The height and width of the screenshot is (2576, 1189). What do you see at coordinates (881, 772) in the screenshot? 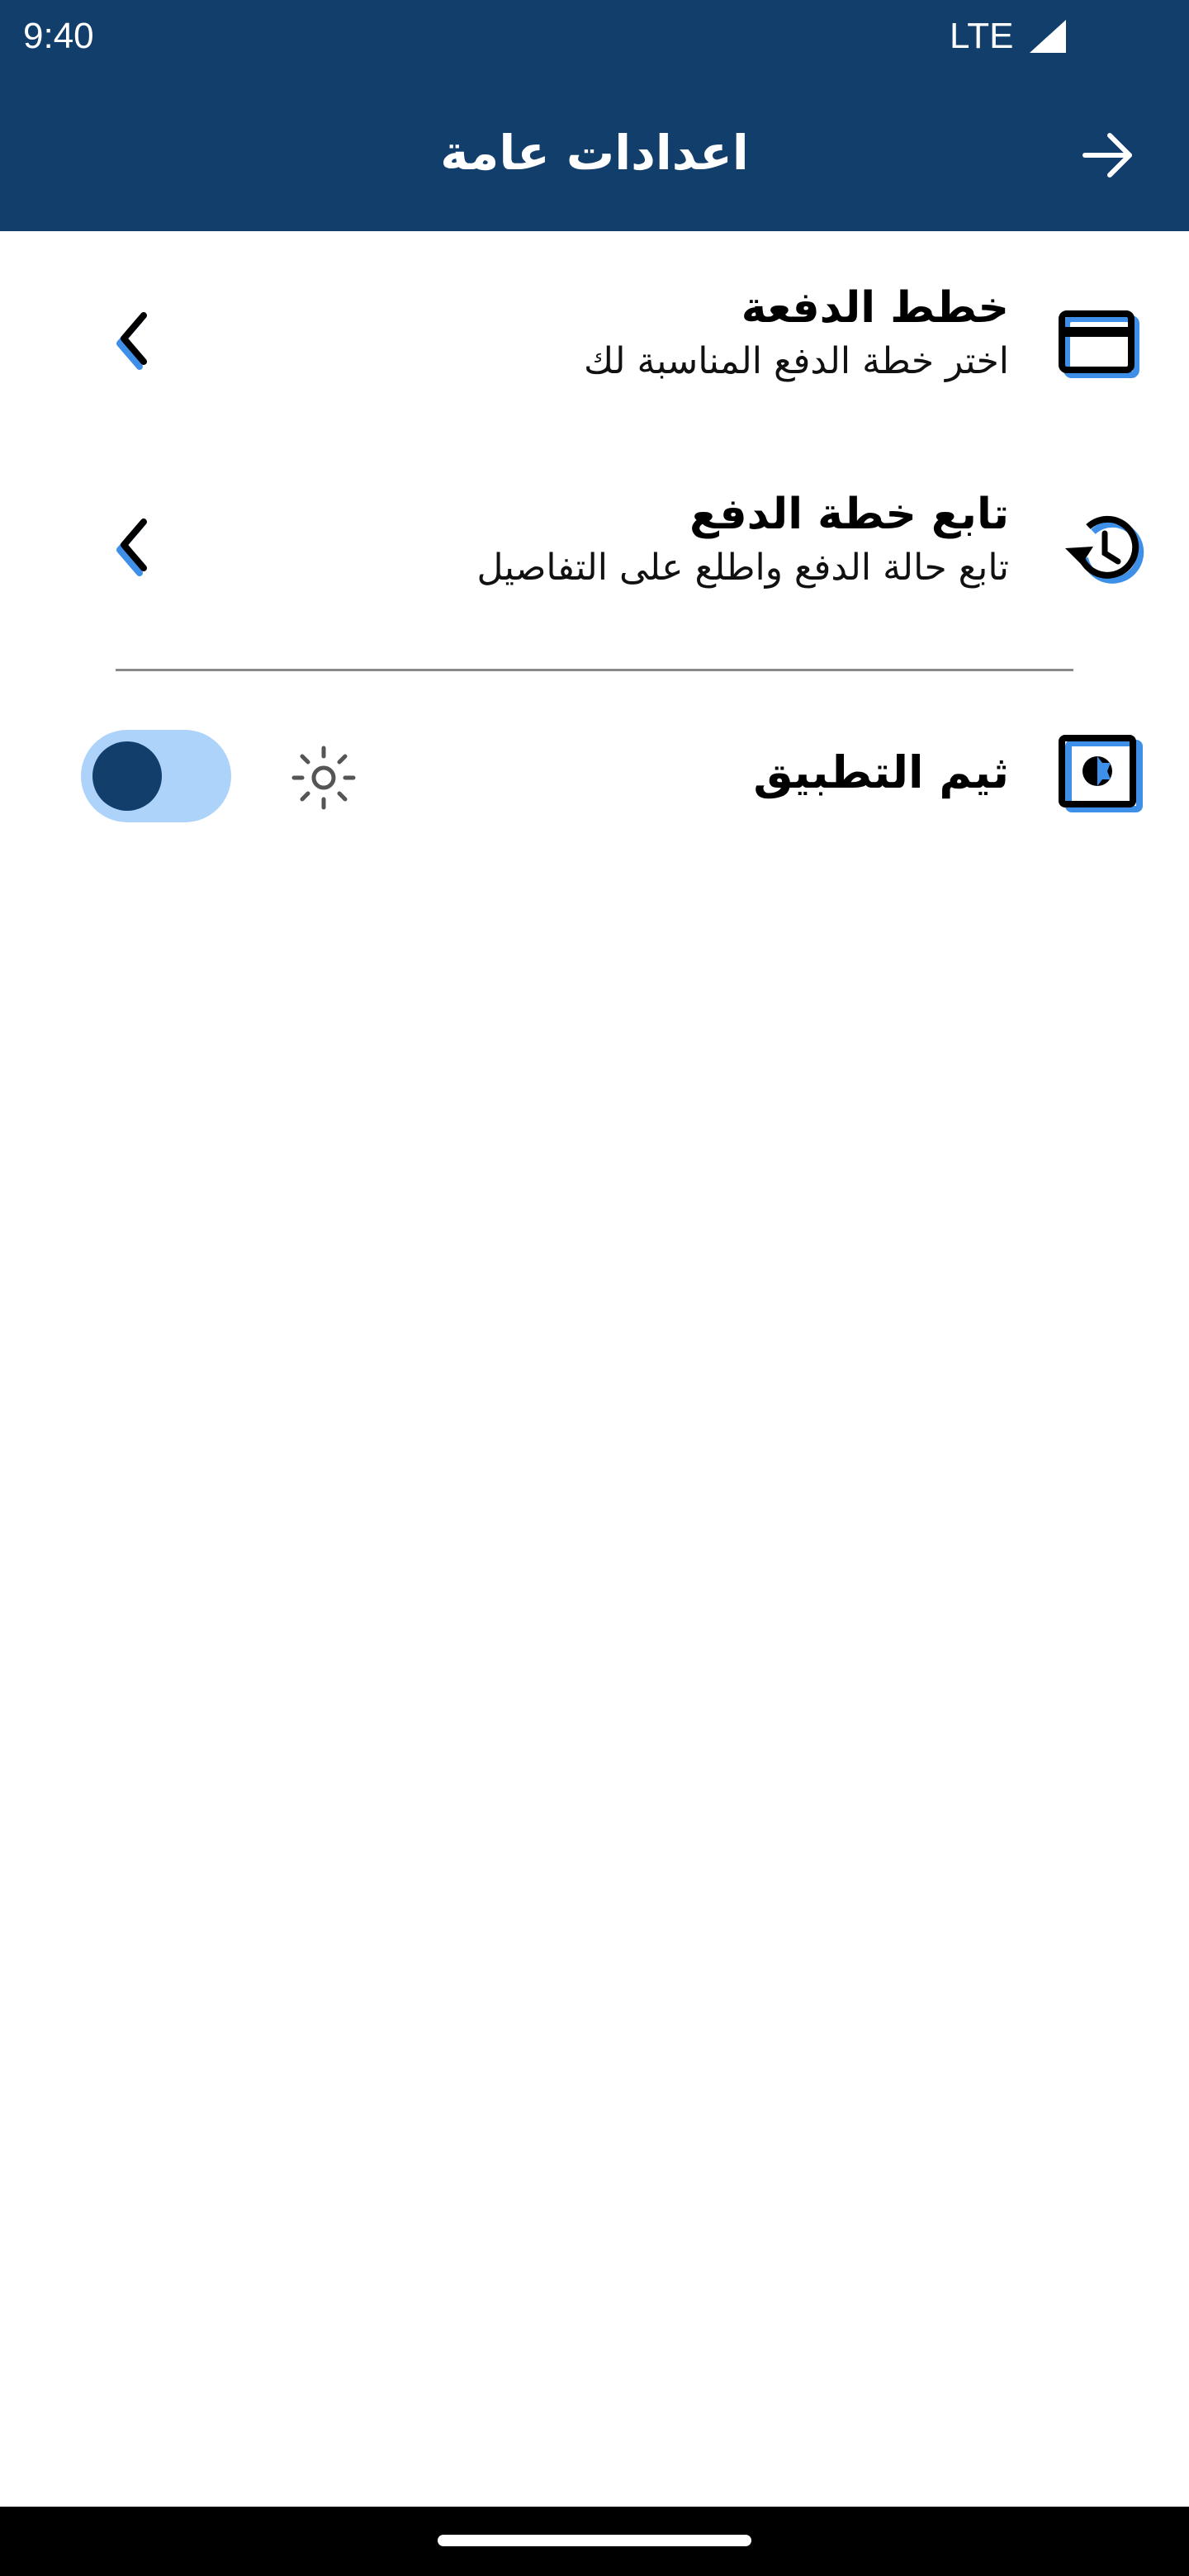
I see `theme-label: ثيم التطبيق` at bounding box center [881, 772].